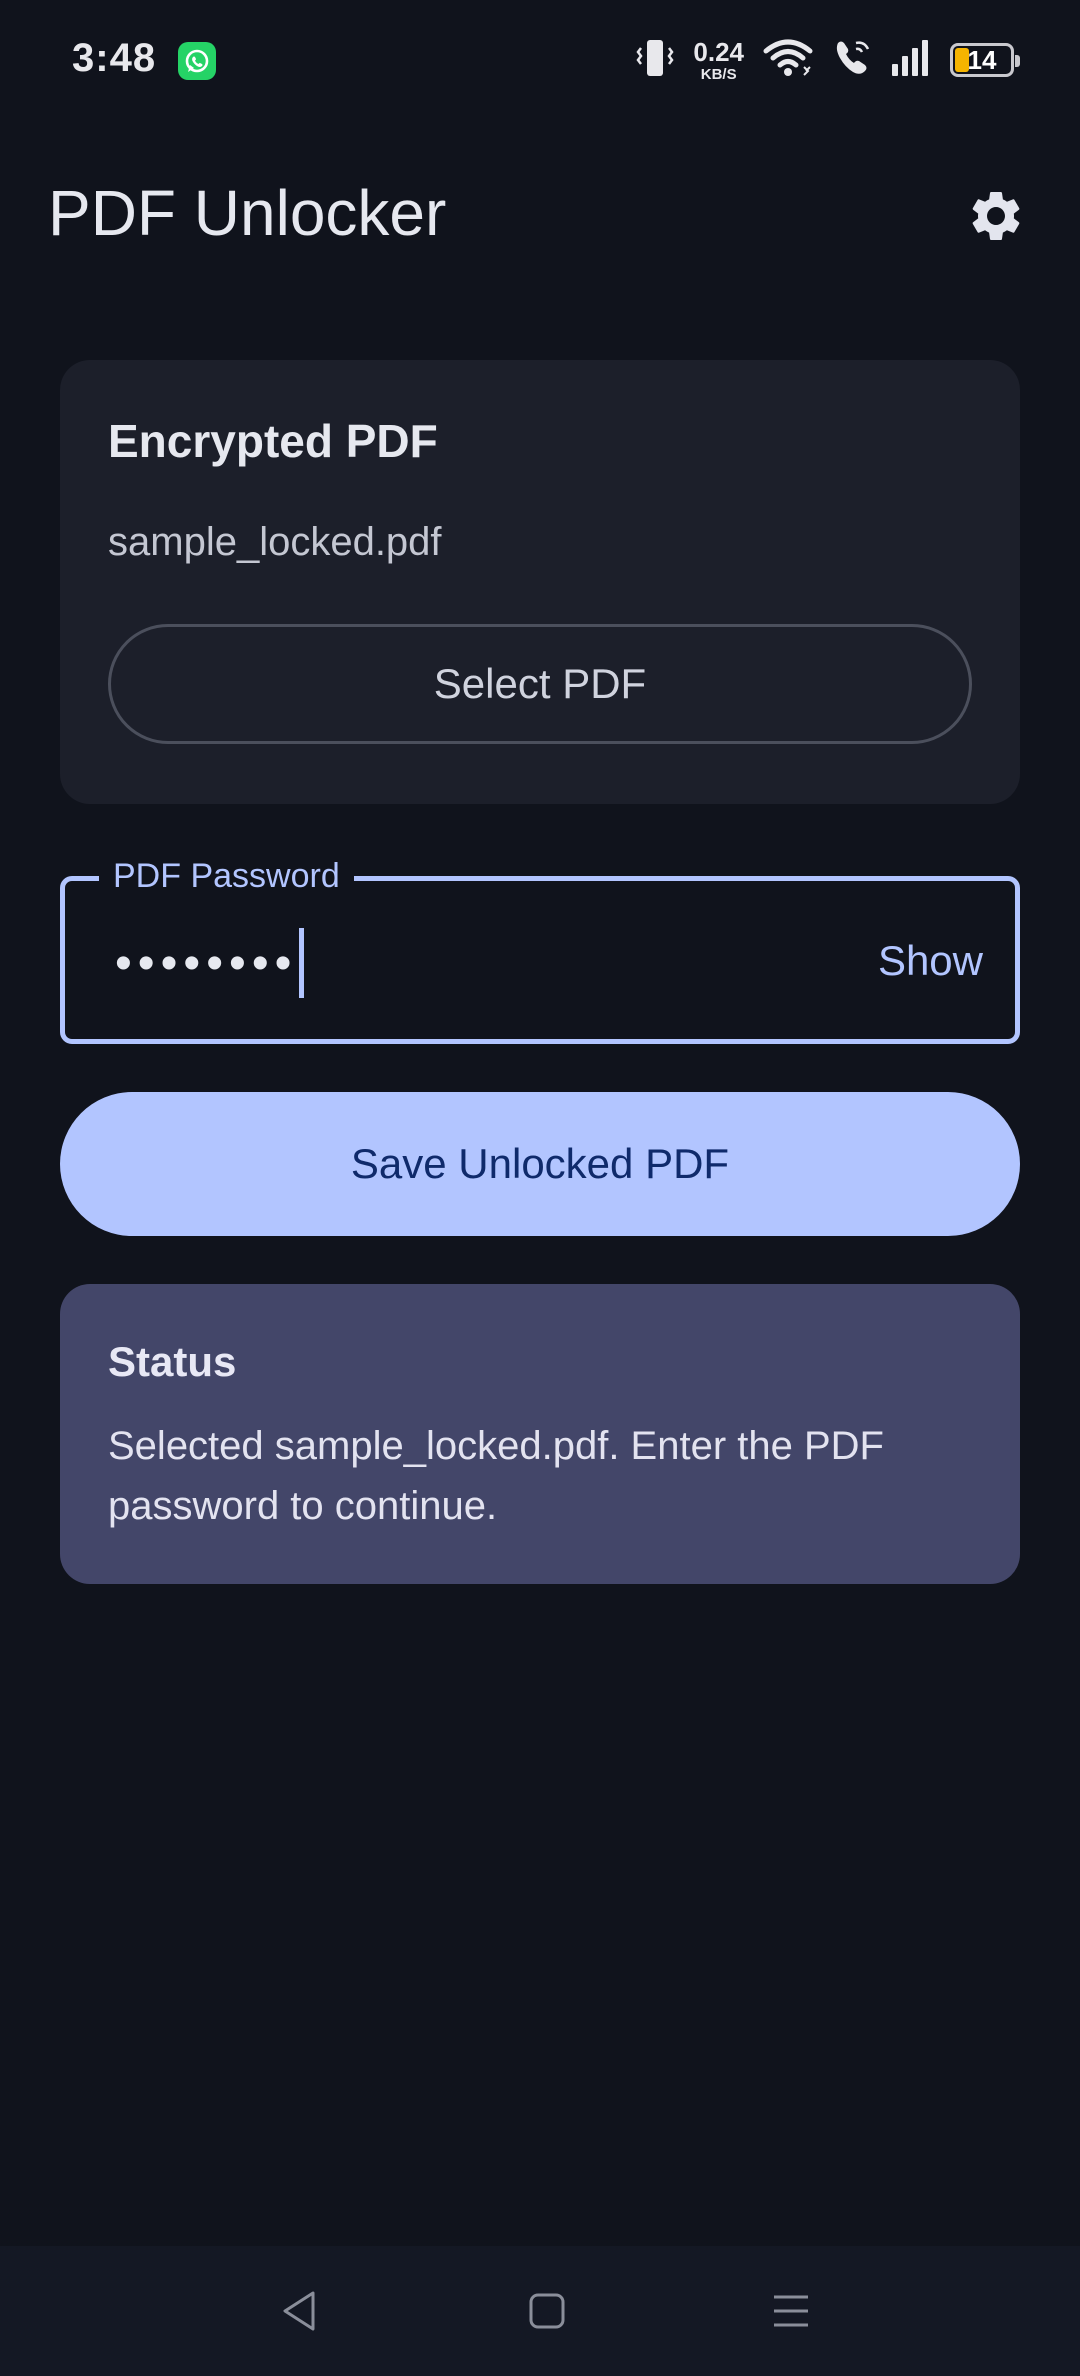 This screenshot has width=1080, height=2376. Describe the element at coordinates (226, 876) in the screenshot. I see `pdf-password-label: PDF Password` at that location.